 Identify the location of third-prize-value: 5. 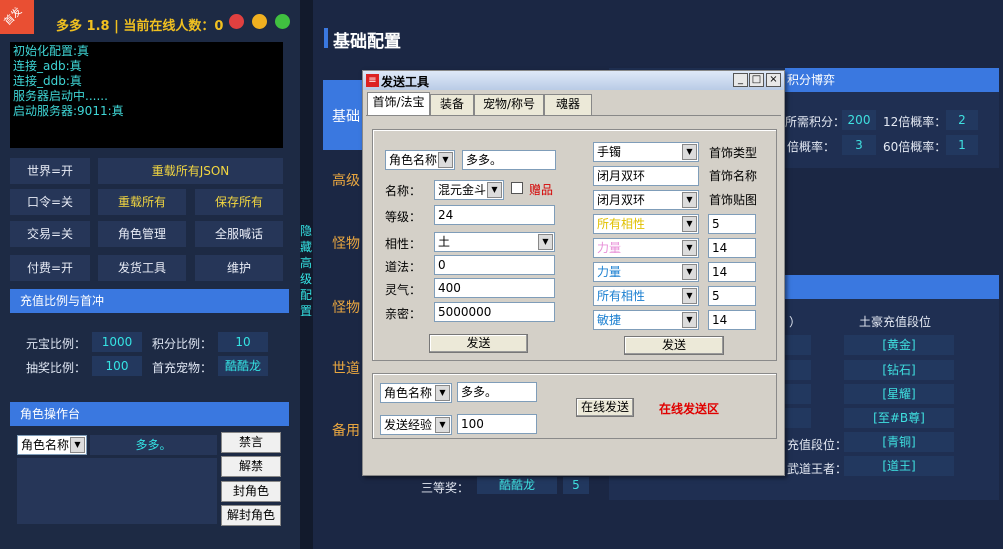
(576, 485).